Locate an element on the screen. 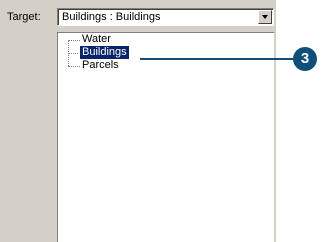  target-dropdown-value: Buildings is located at coordinates (111, 17).